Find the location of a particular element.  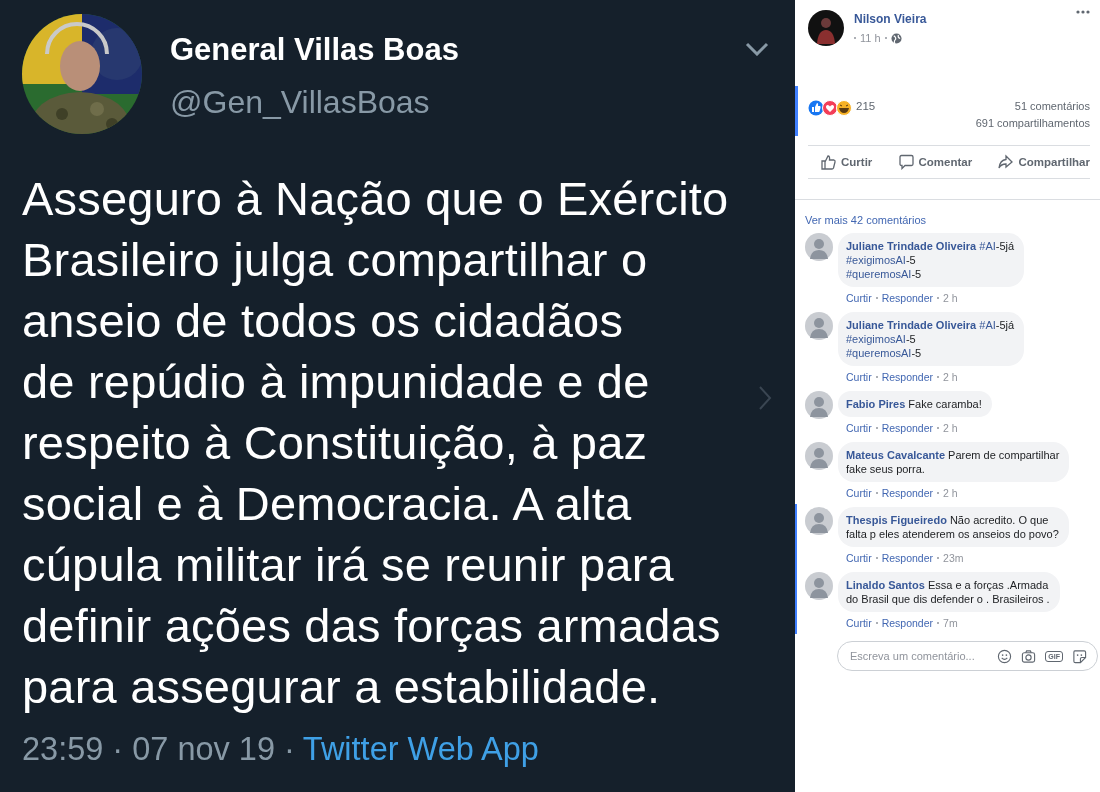

like-button: Curtir is located at coordinates (840, 162).